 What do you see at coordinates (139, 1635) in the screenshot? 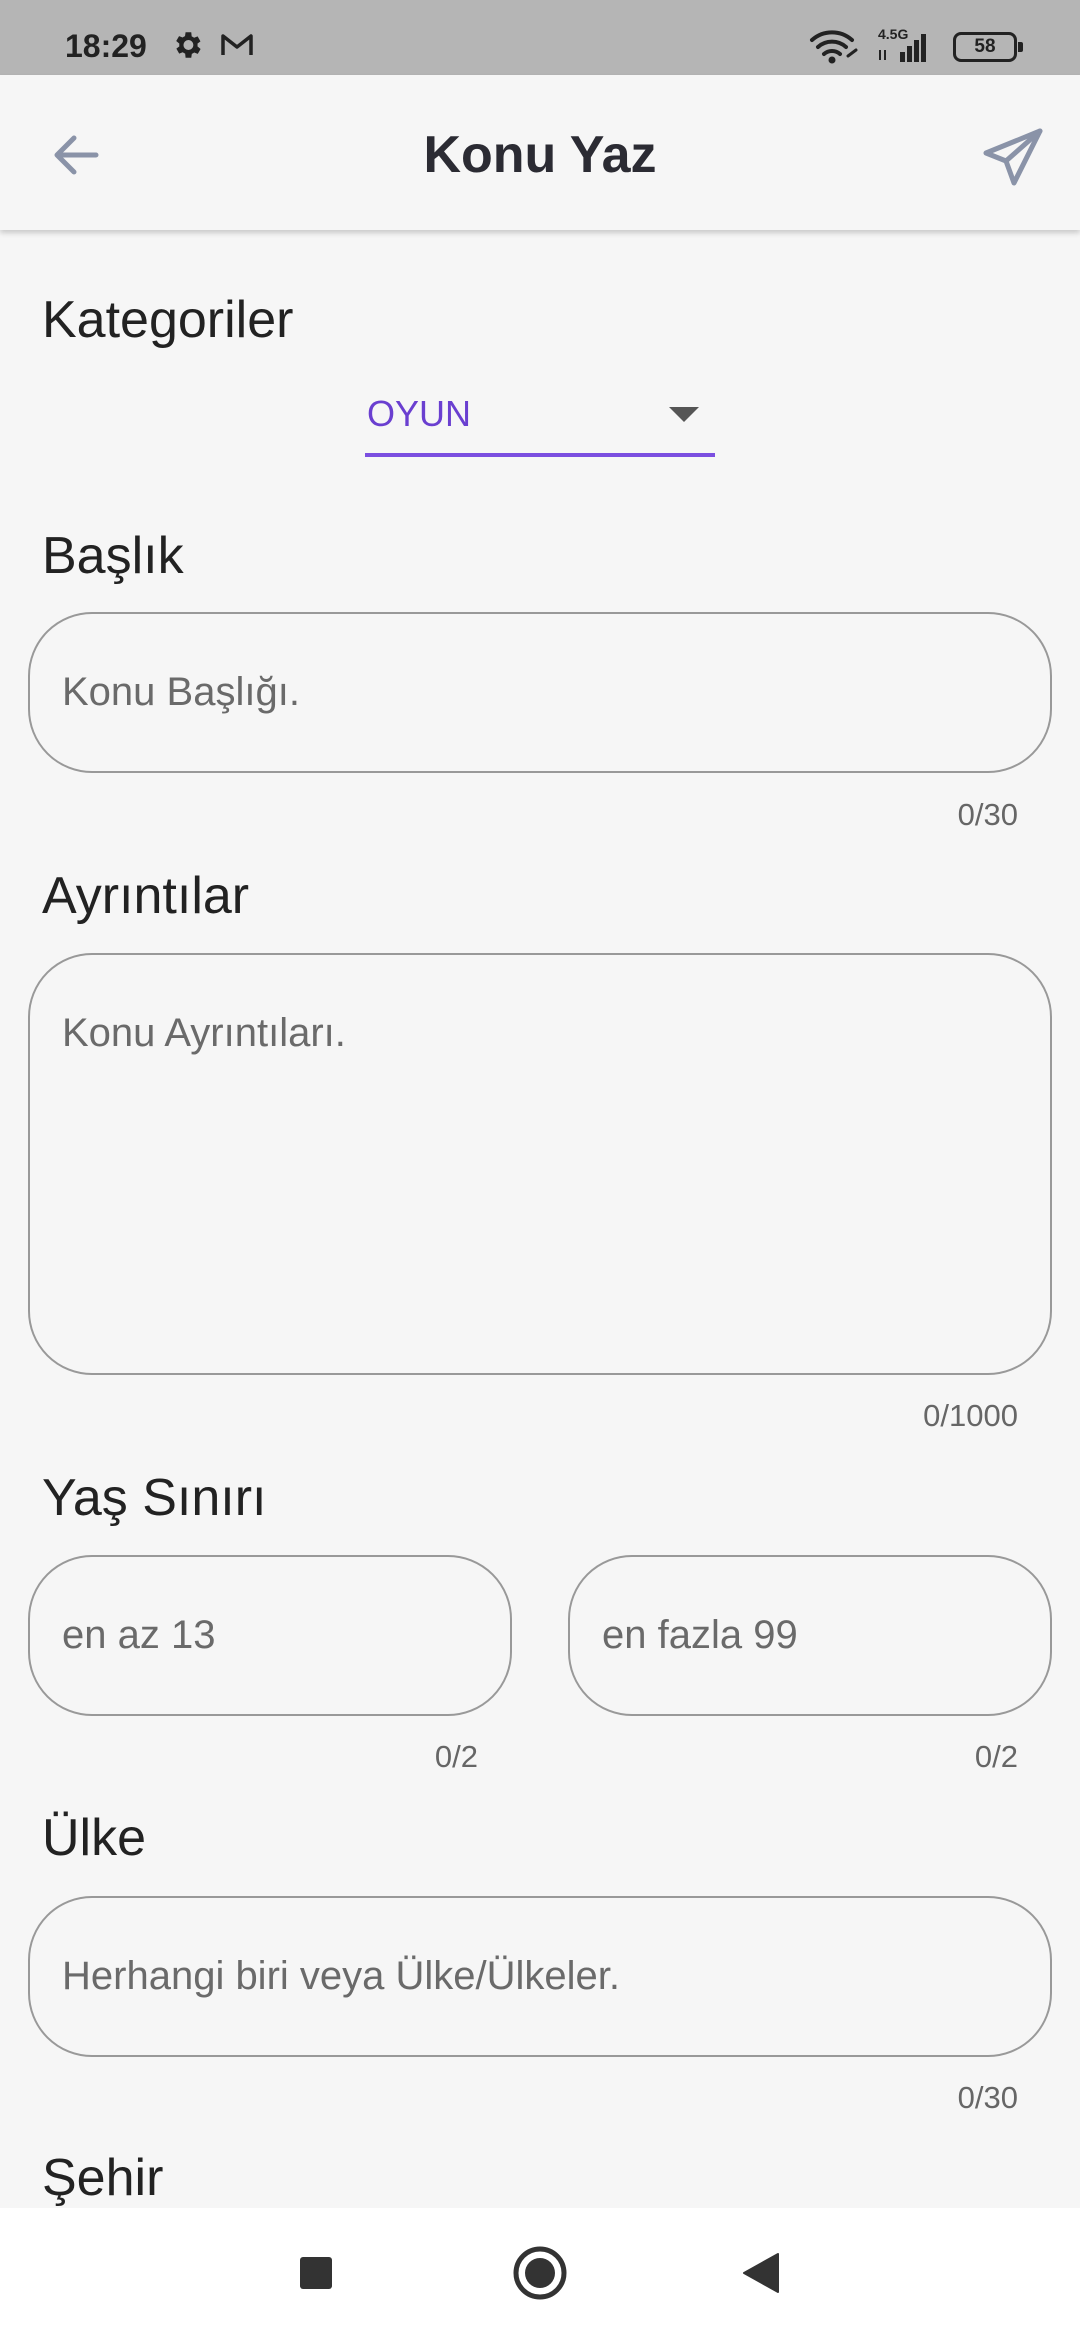
I see `age-min-placeholder: en az 13` at bounding box center [139, 1635].